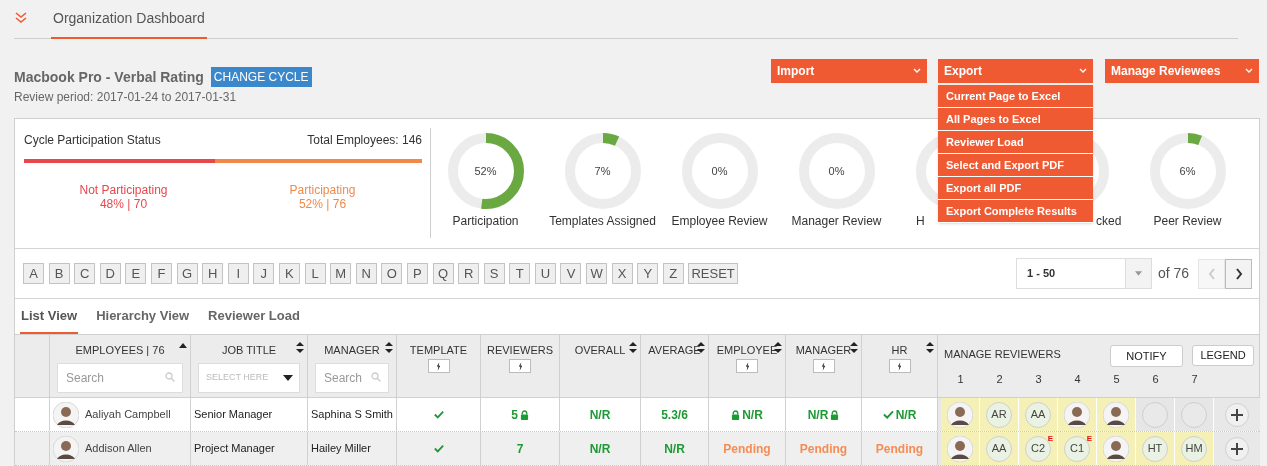  What do you see at coordinates (261, 77) in the screenshot?
I see `change-cycle-button: CHANGE CYCLE` at bounding box center [261, 77].